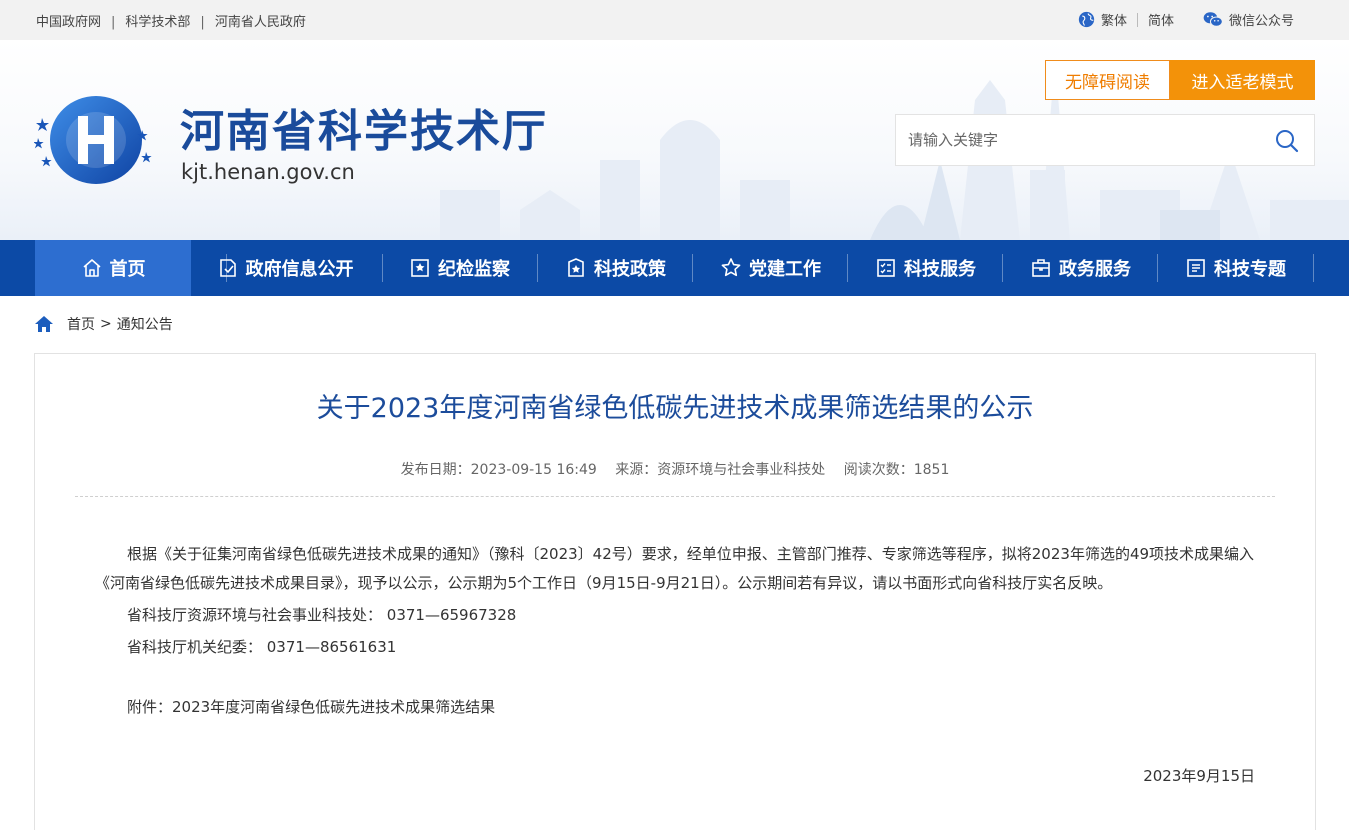 This screenshot has height=830, width=1349. Describe the element at coordinates (1261, 19) in the screenshot. I see `wechat-link: 微信公众号` at that location.